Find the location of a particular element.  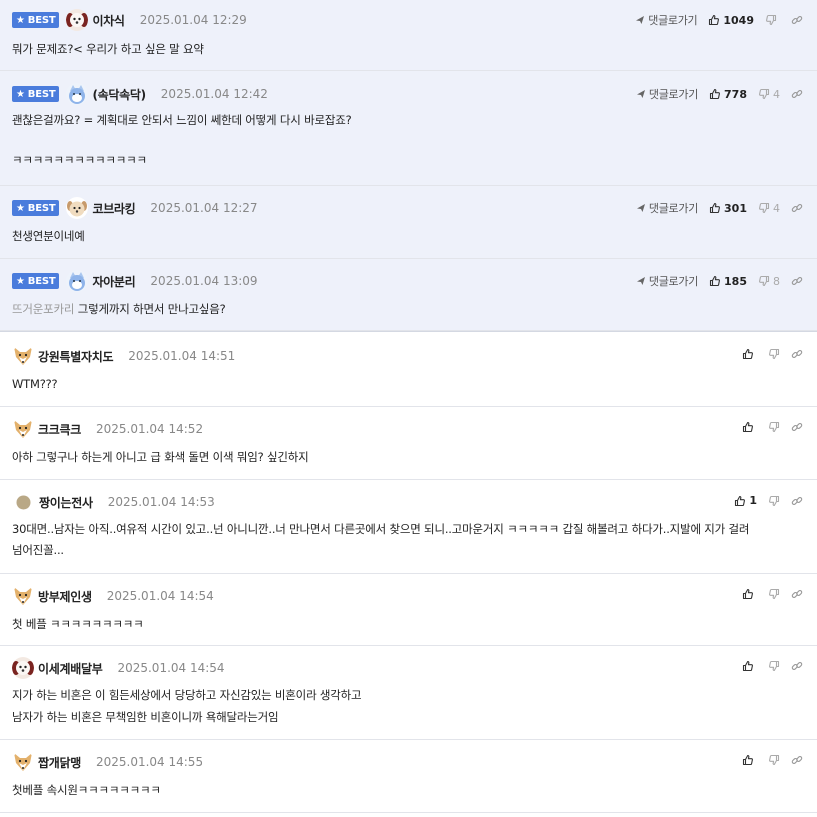

comment-text: 아하 그렇구나 하는게 아니고 급 화색 돌면 이색 뭐임? 싶긴하지 is located at coordinates (160, 457).